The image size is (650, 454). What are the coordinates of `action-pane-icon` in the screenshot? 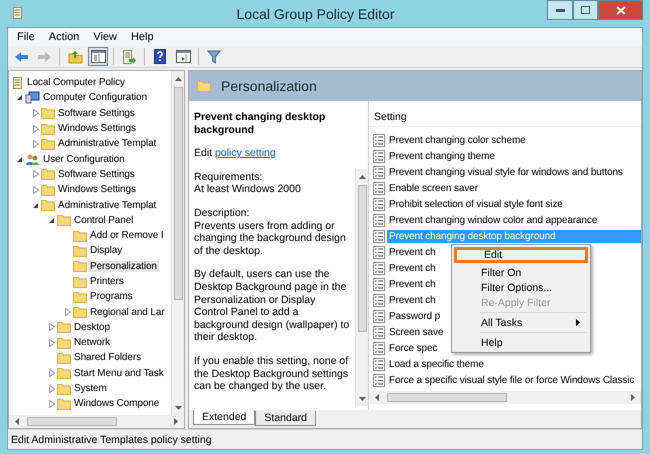 It's located at (183, 56).